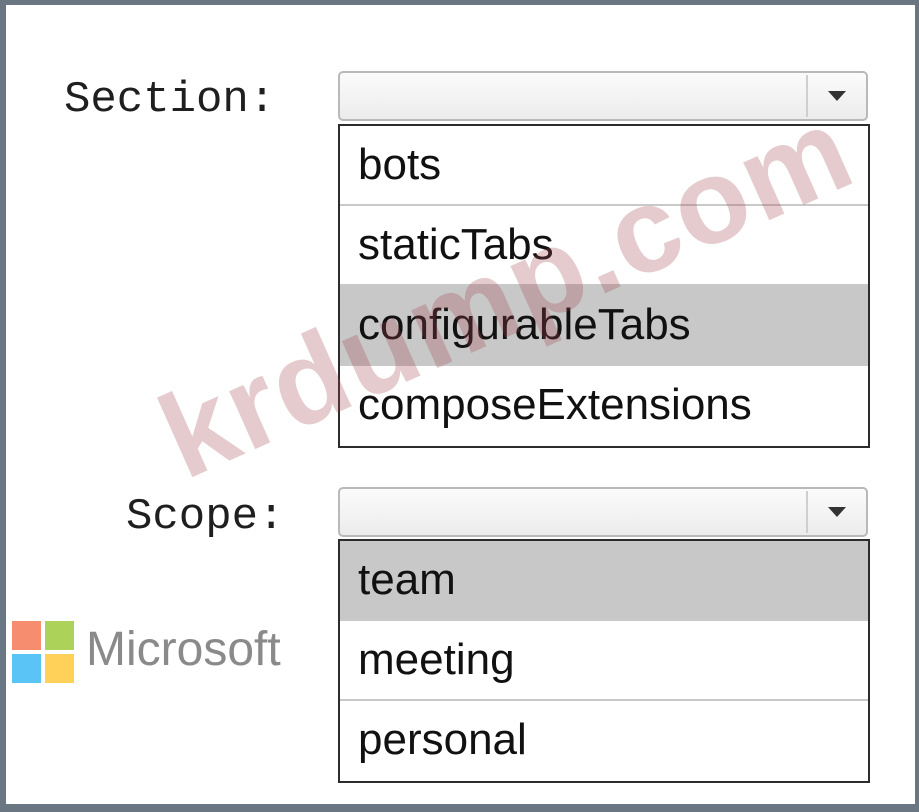 The width and height of the screenshot is (919, 812). What do you see at coordinates (43, 652) in the screenshot?
I see `microsoft-logo-icon` at bounding box center [43, 652].